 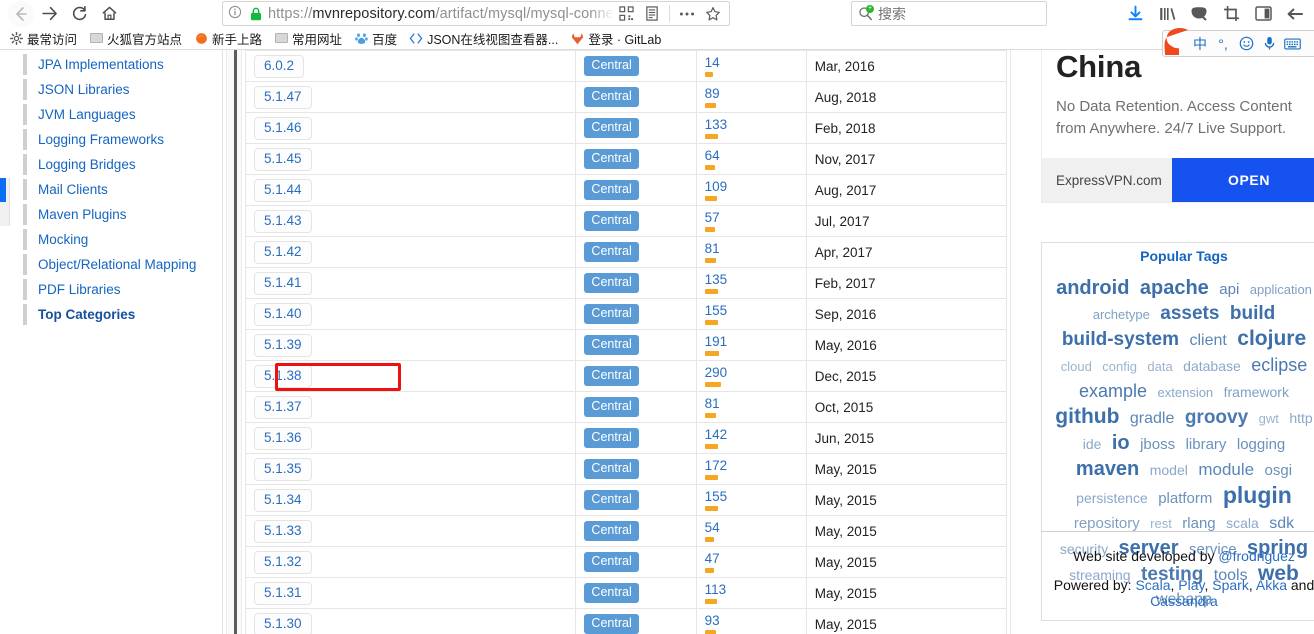 I want to click on home-button, so click(x=109, y=13).